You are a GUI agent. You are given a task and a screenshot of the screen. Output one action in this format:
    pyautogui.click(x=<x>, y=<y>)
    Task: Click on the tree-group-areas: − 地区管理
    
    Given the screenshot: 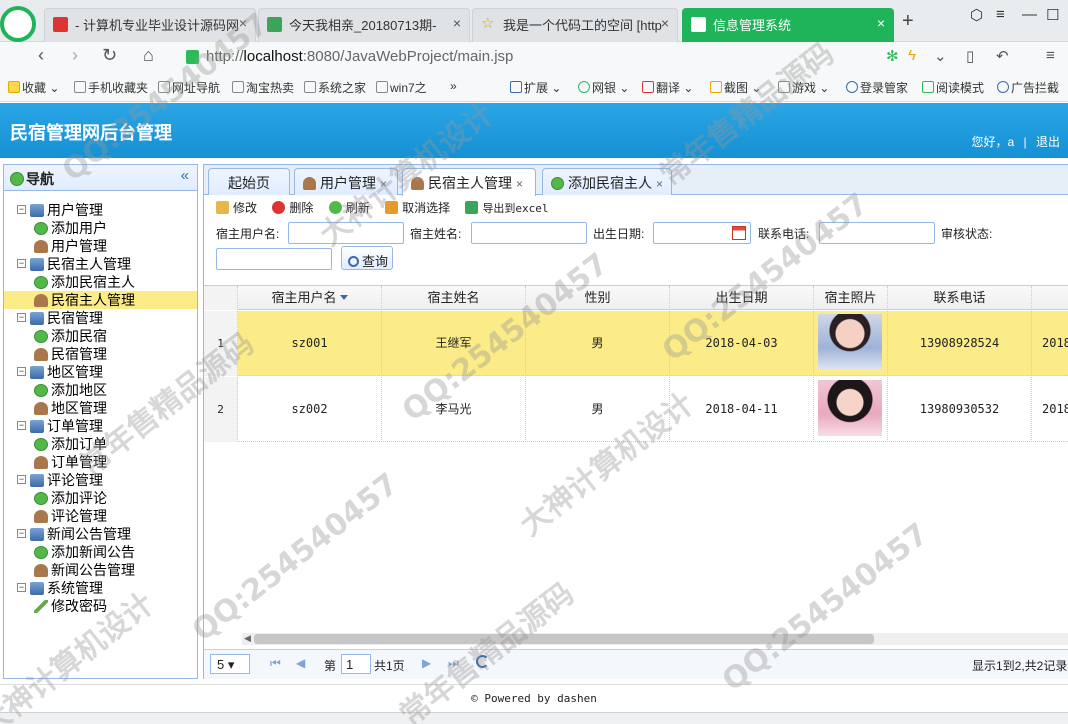 What is the action you would take?
    pyautogui.click(x=100, y=372)
    